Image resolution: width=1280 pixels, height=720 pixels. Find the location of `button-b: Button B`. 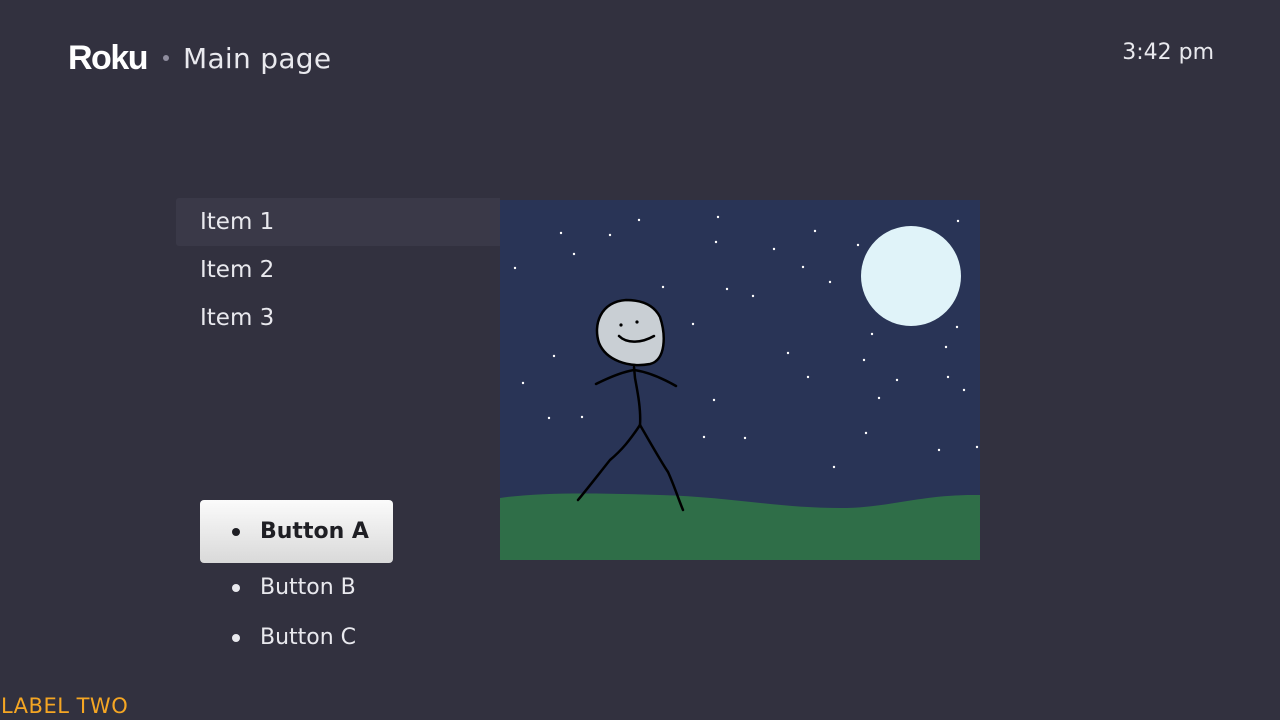

button-b: Button B is located at coordinates (296, 588).